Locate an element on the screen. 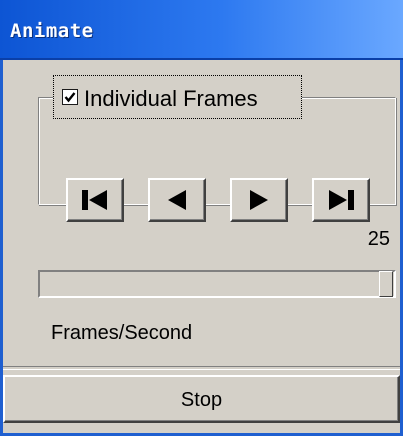 The height and width of the screenshot is (436, 403). speed-slider-thumb is located at coordinates (386, 284).